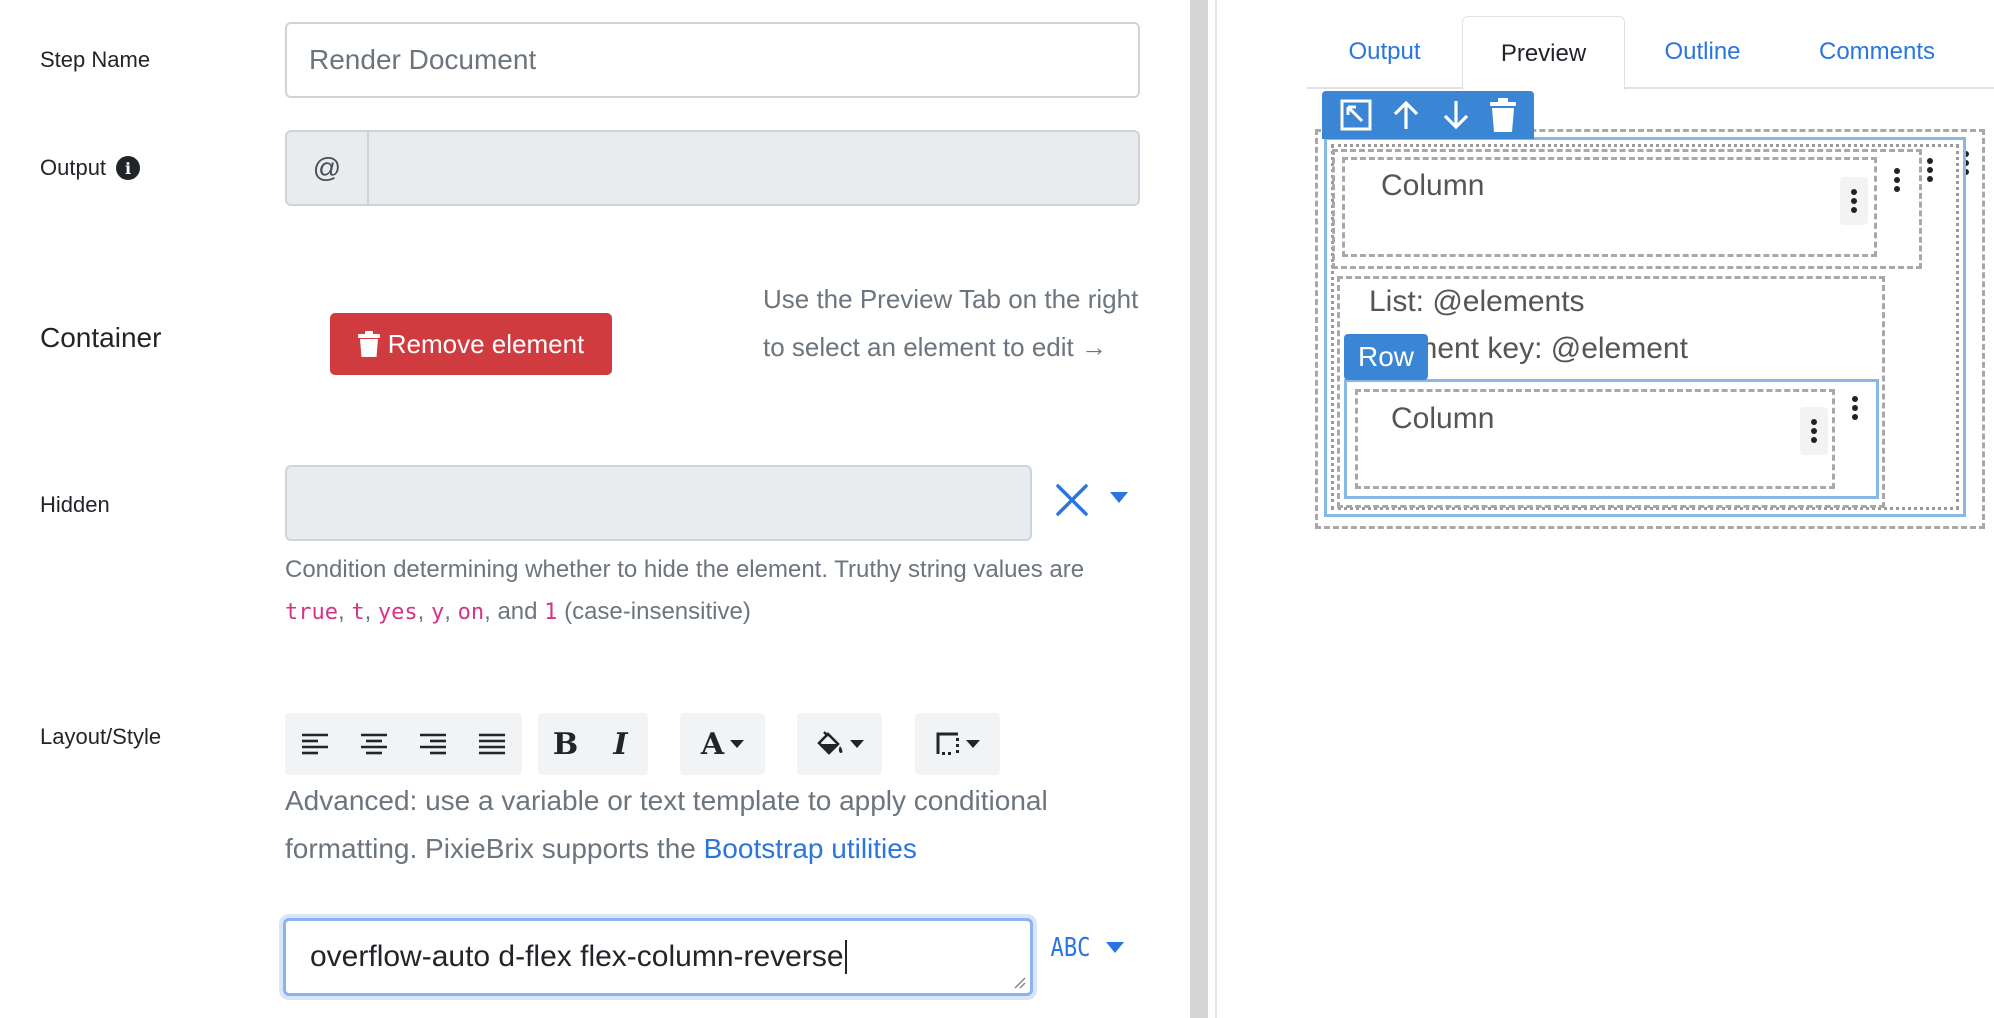 The image size is (1994, 1018). Describe the element at coordinates (397, 612) in the screenshot. I see `truthy-yes: yes` at that location.